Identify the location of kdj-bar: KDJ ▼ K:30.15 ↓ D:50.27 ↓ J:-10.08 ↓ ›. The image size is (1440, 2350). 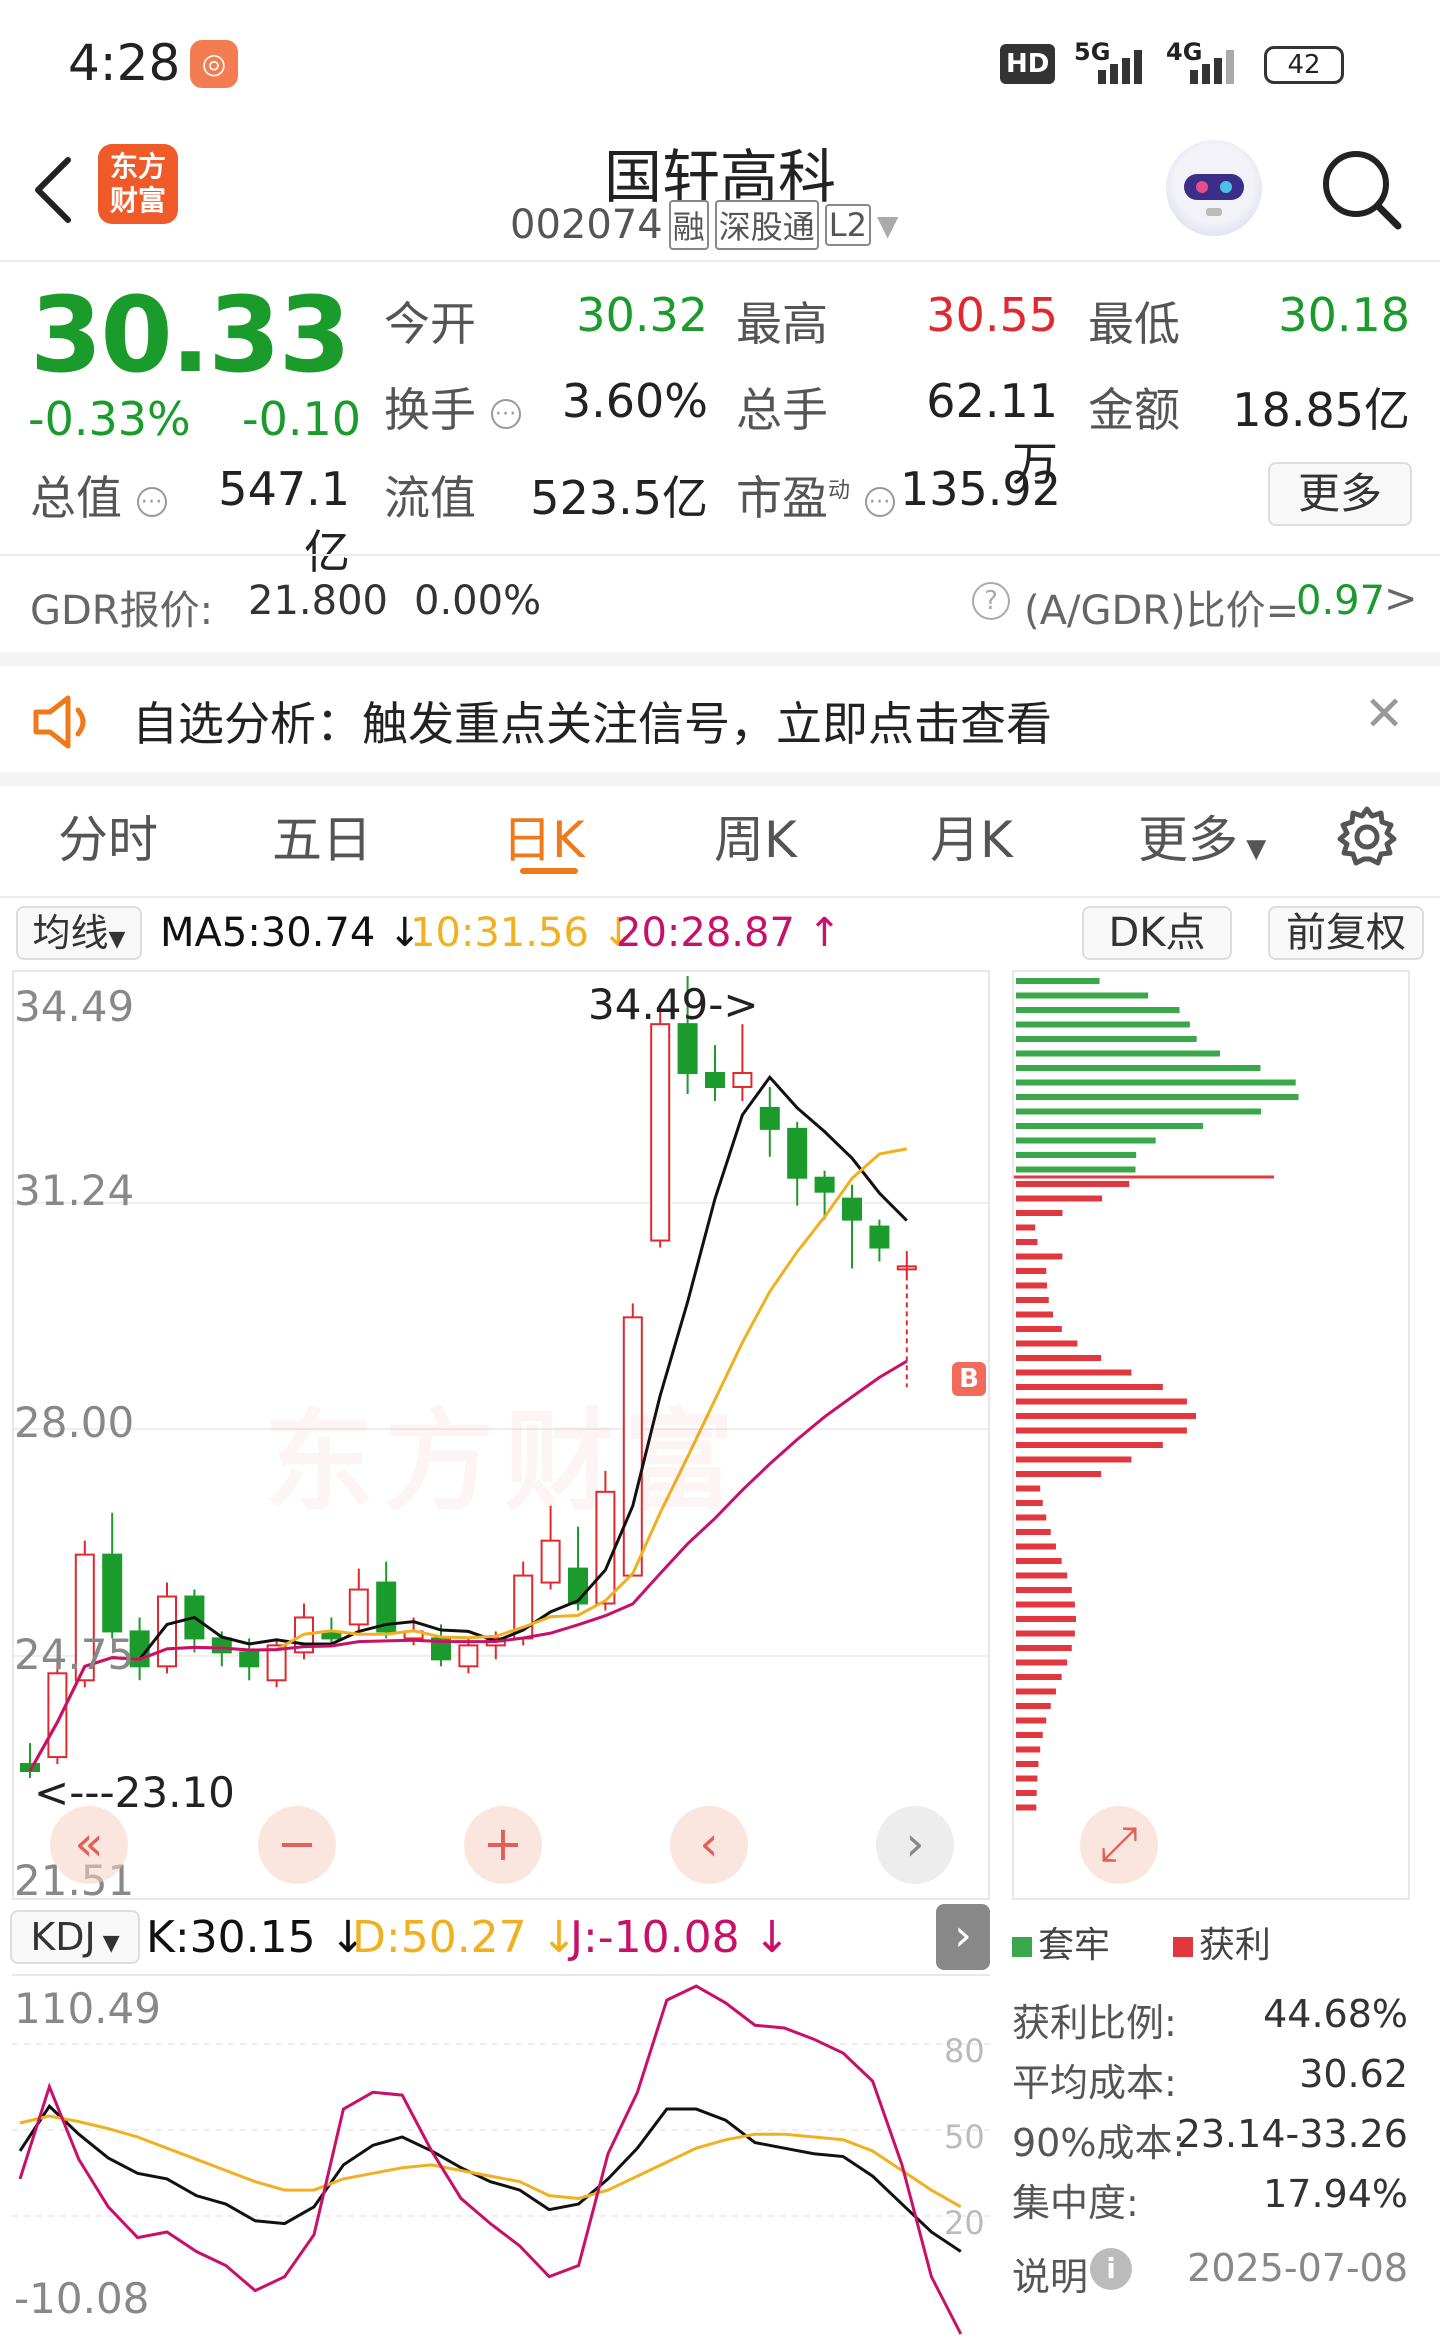
(500, 1937).